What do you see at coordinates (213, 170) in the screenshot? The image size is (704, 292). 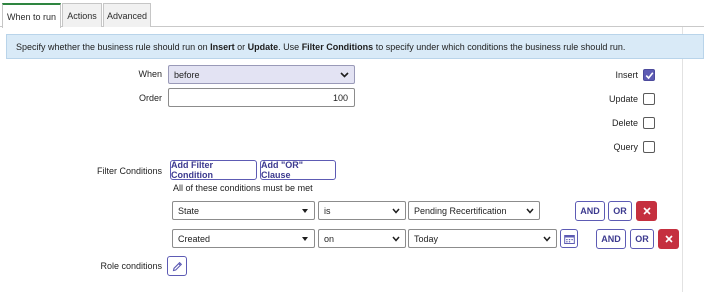 I see `add-filter-condition-button: Add Filter Condition` at bounding box center [213, 170].